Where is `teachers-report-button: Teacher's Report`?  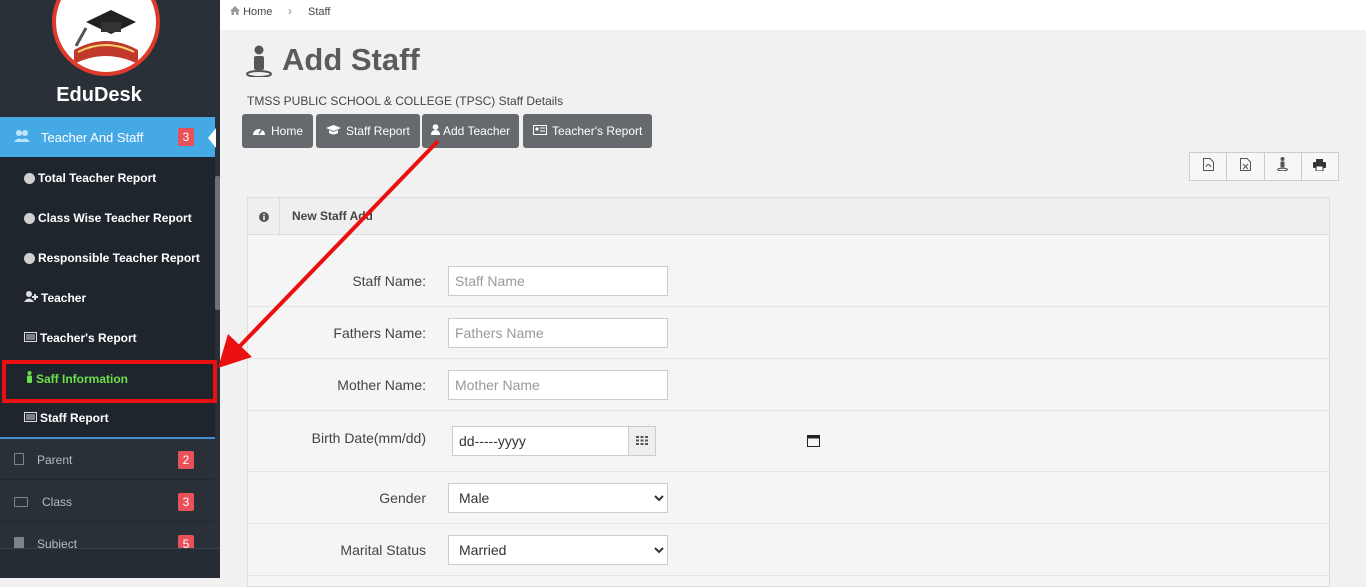
teachers-report-button: Teacher's Report is located at coordinates (588, 131).